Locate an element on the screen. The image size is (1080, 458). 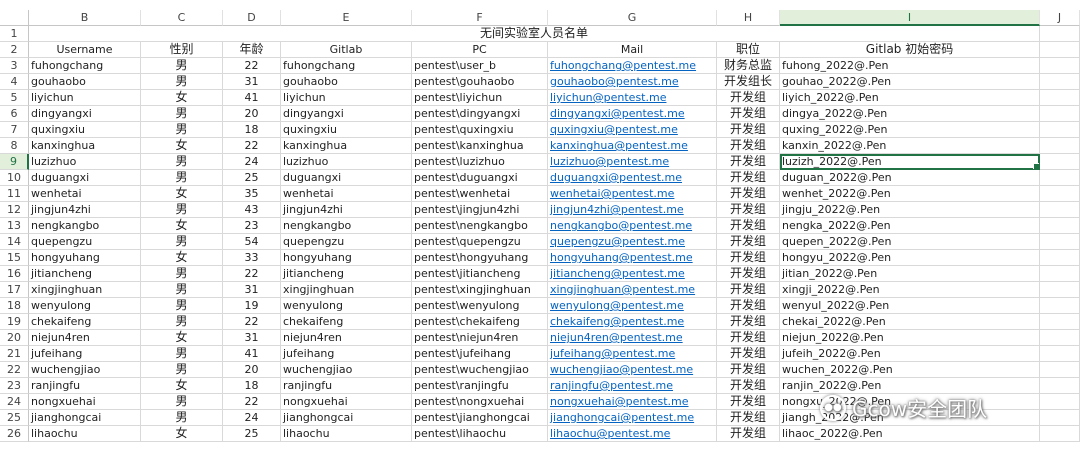
cell-mail: gouhaobo@pentest.me is located at coordinates (632, 82).